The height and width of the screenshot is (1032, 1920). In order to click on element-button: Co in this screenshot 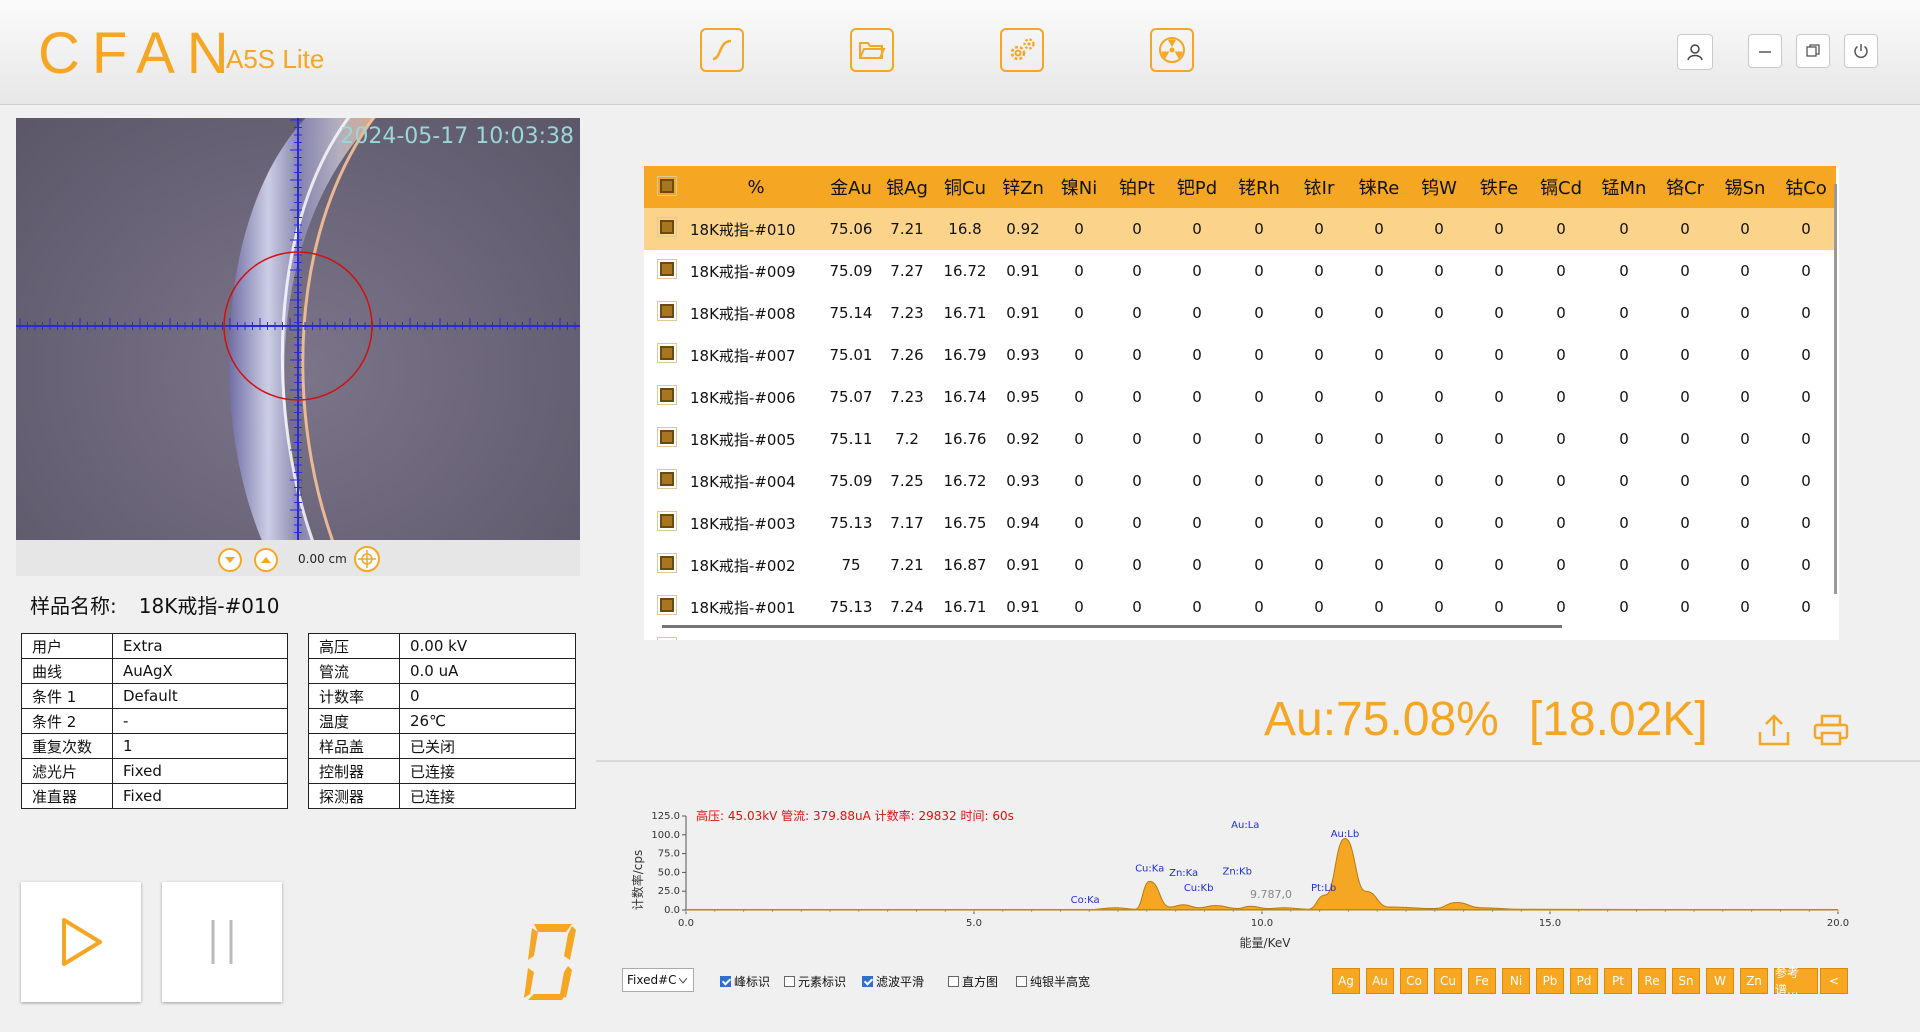, I will do `click(1414, 981)`.